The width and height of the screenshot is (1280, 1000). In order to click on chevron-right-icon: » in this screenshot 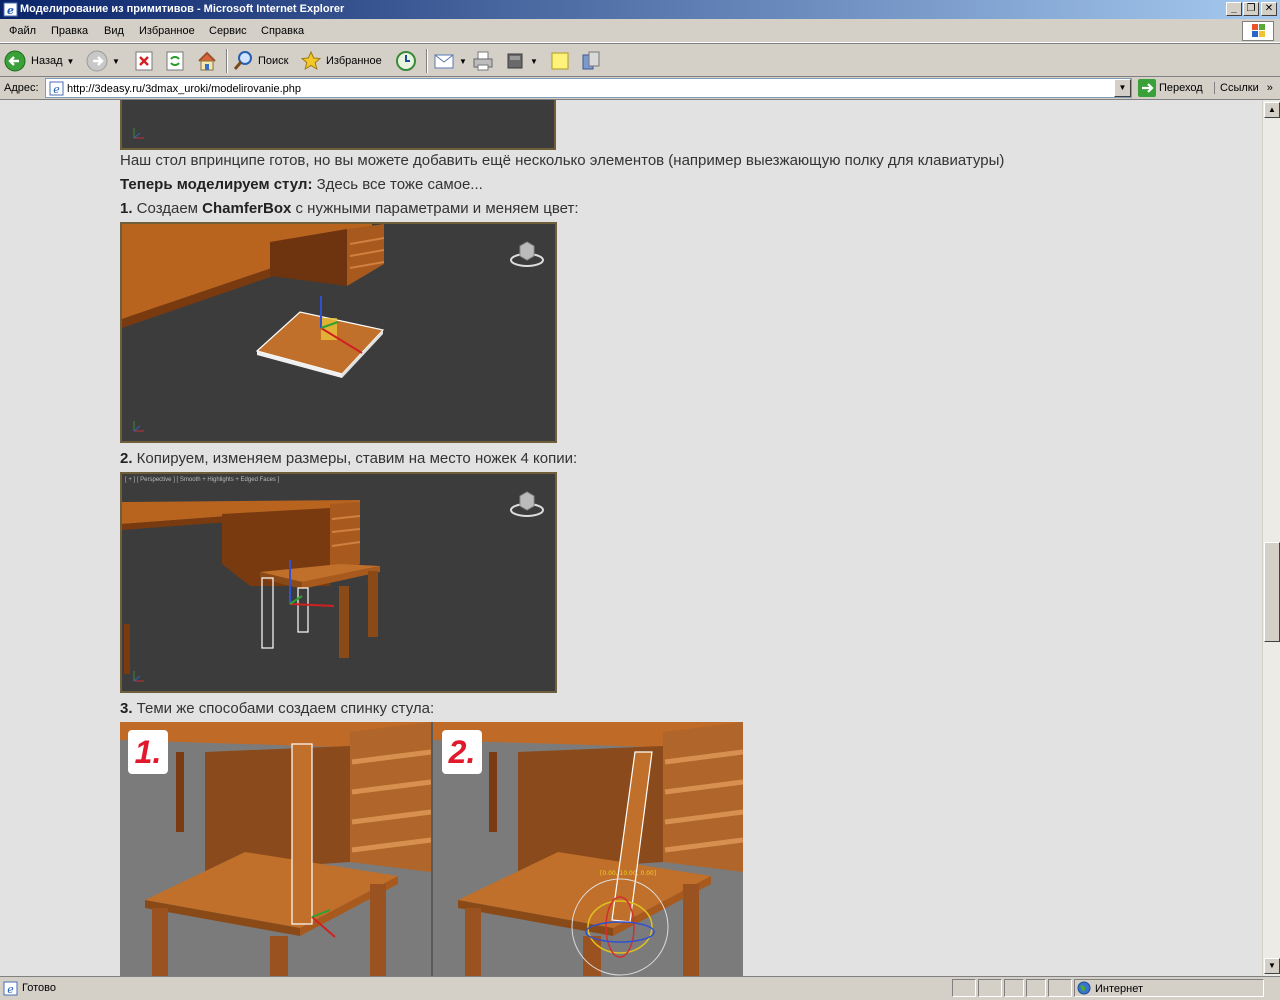, I will do `click(1269, 88)`.